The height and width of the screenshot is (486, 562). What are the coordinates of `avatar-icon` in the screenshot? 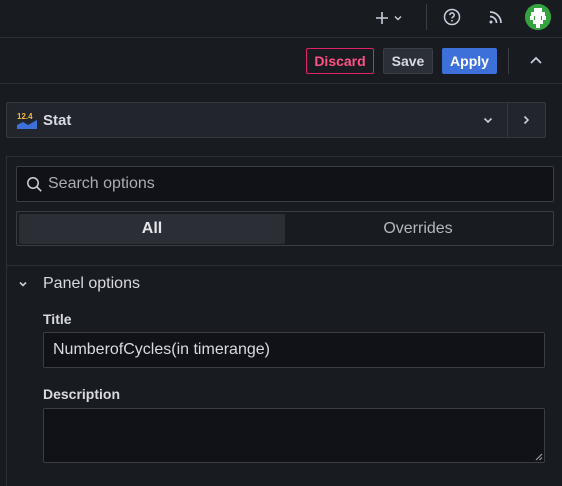 It's located at (538, 17).